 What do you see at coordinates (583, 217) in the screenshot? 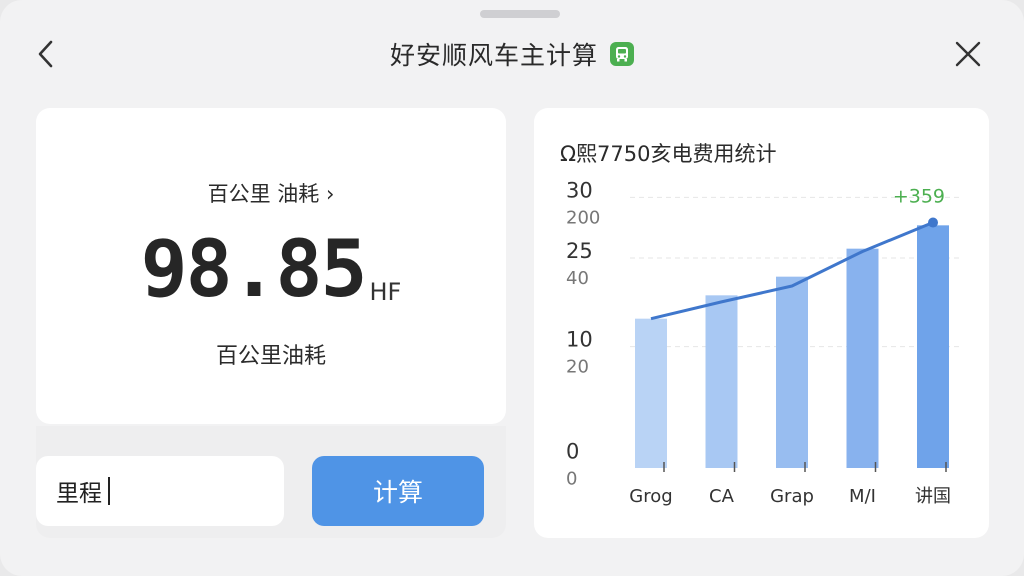
I see `y-tick-label-secondary: 200` at bounding box center [583, 217].